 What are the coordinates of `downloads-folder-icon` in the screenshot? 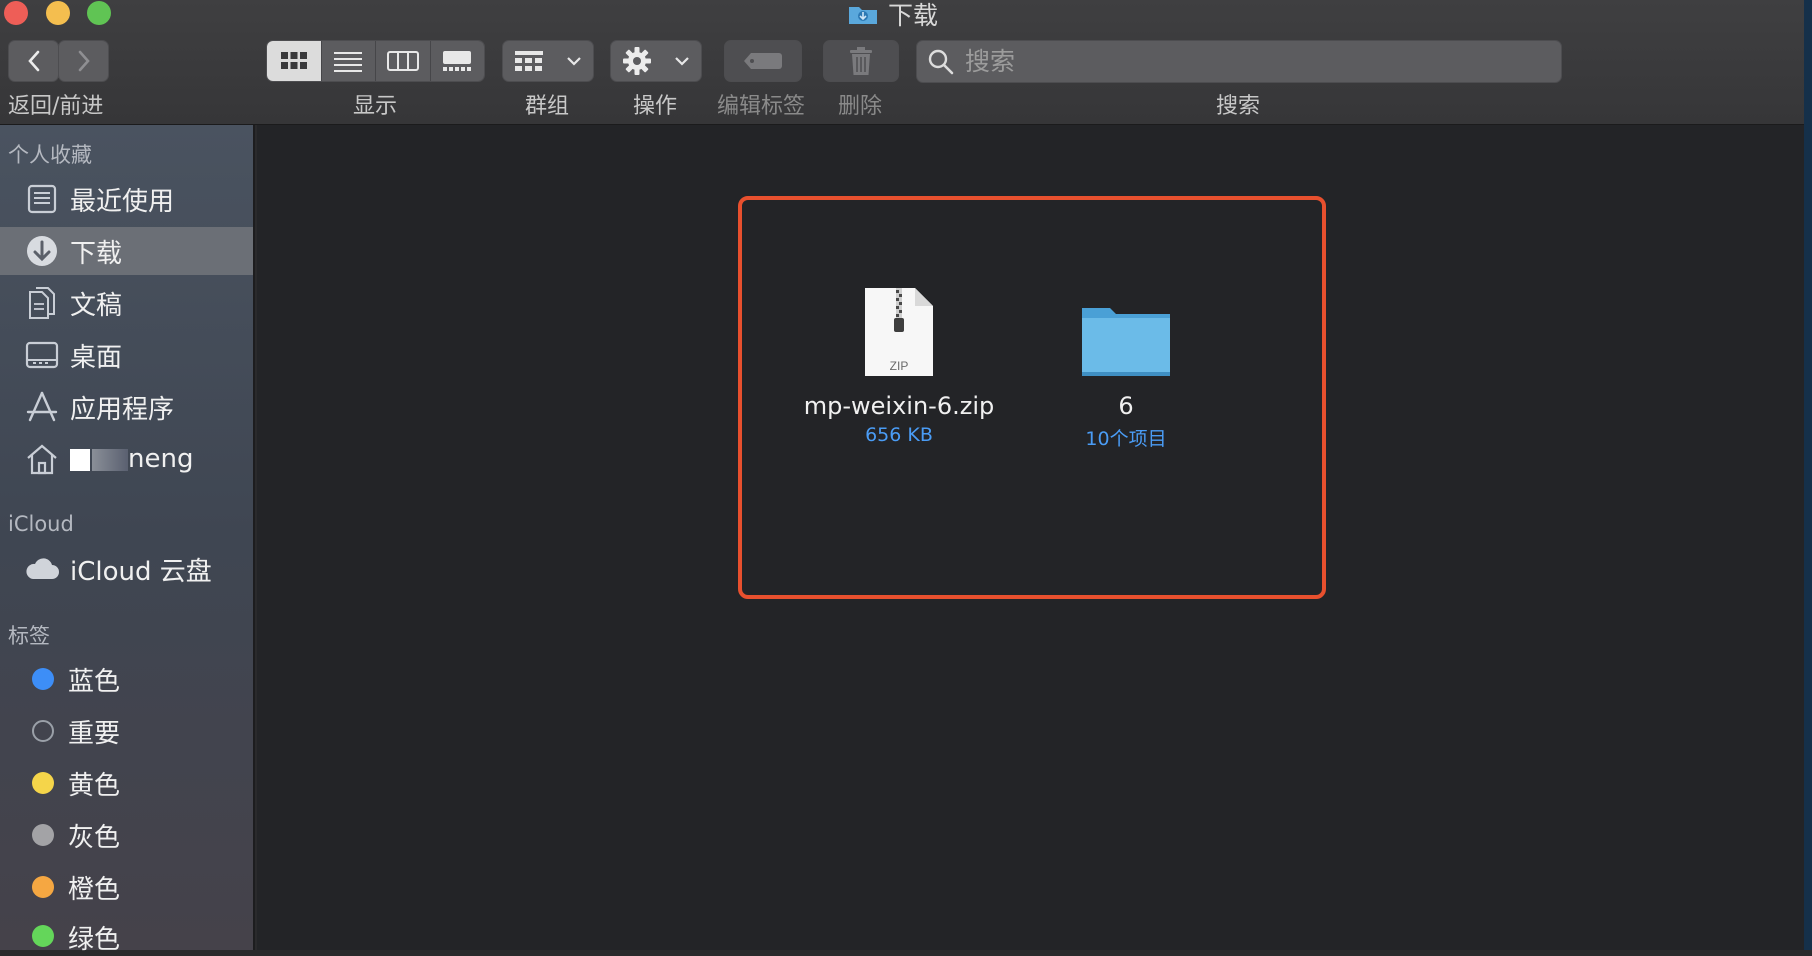 It's located at (863, 15).